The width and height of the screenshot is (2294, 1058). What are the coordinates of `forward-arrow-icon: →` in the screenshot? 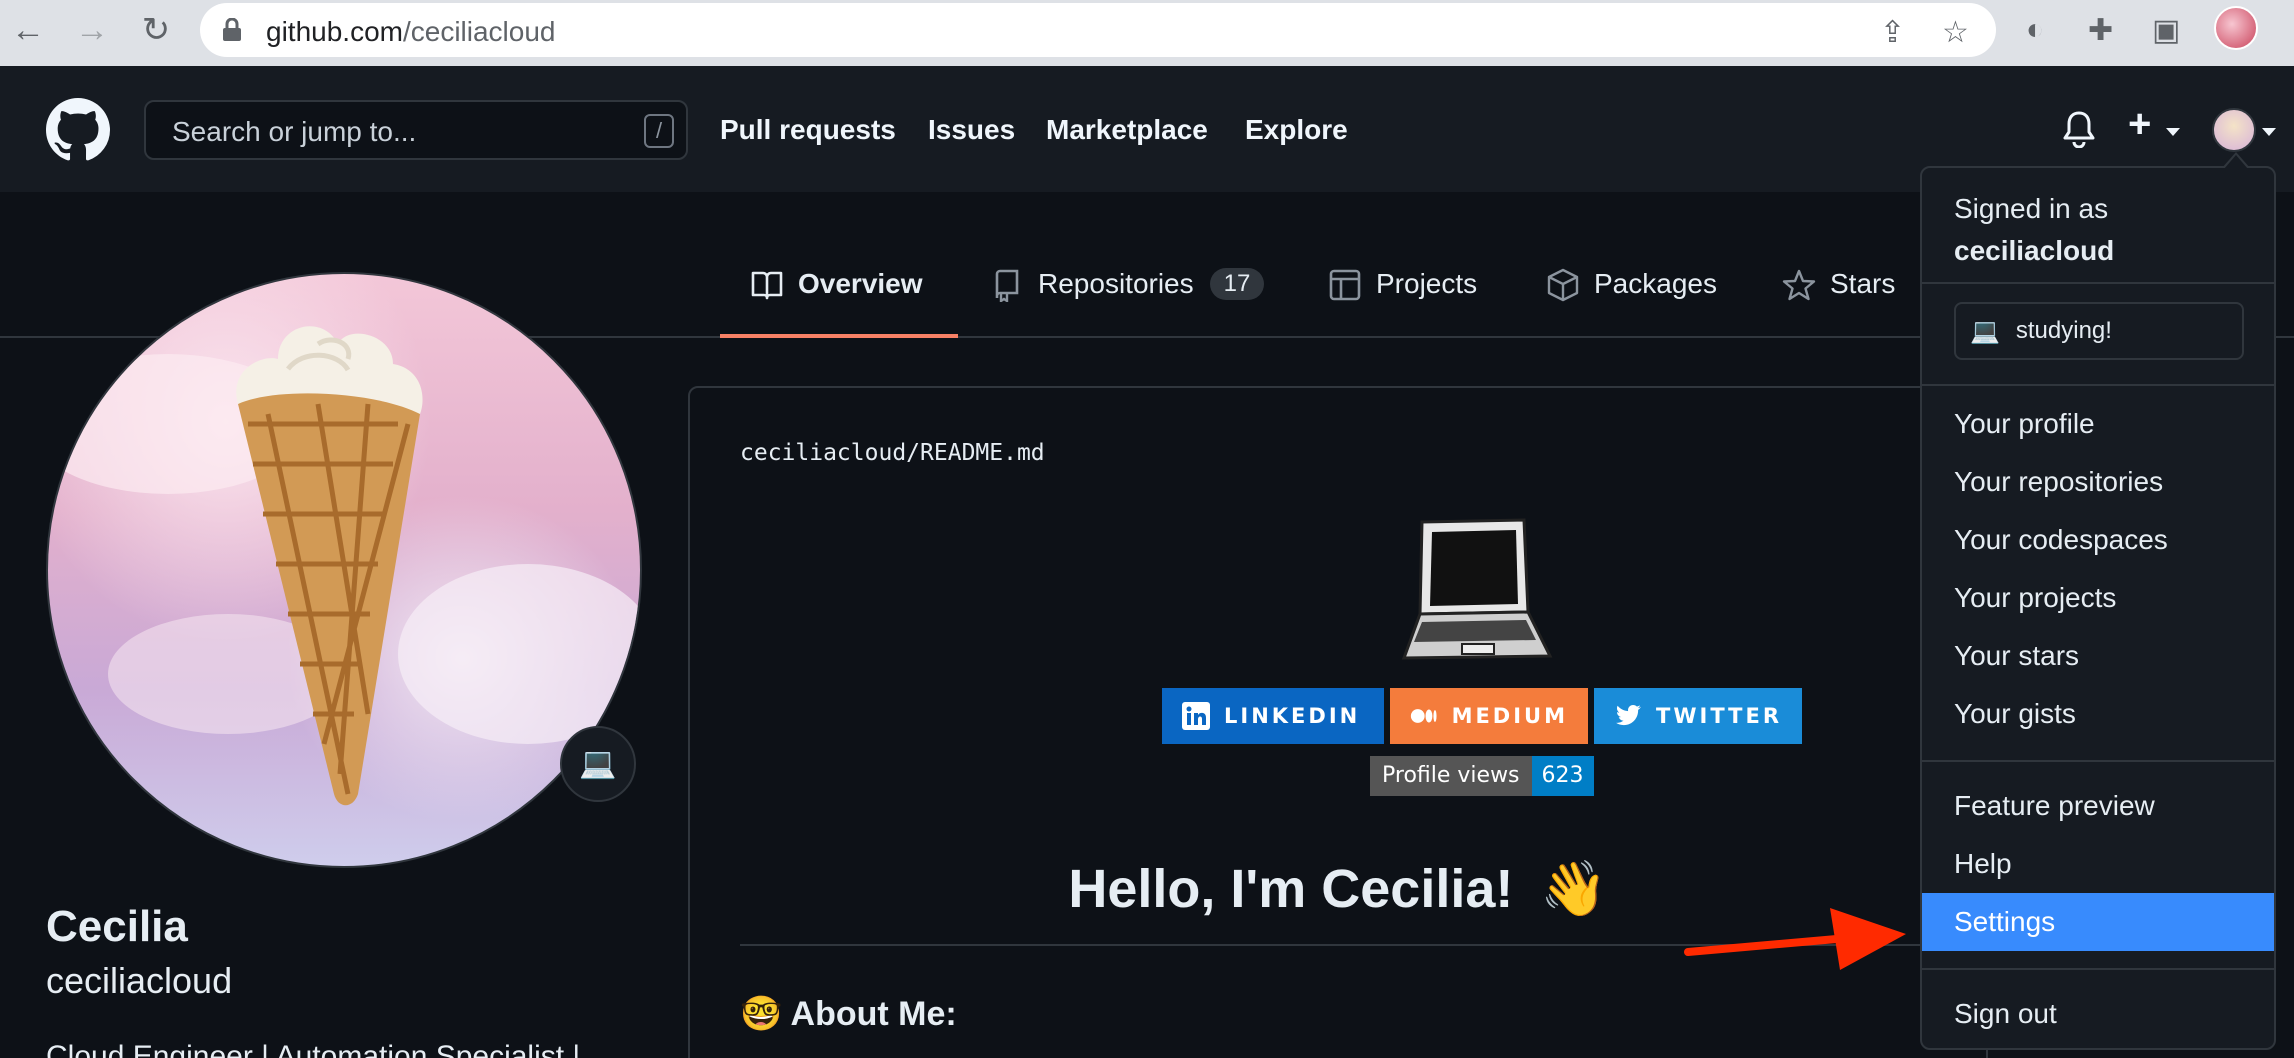 It's located at (92, 30).